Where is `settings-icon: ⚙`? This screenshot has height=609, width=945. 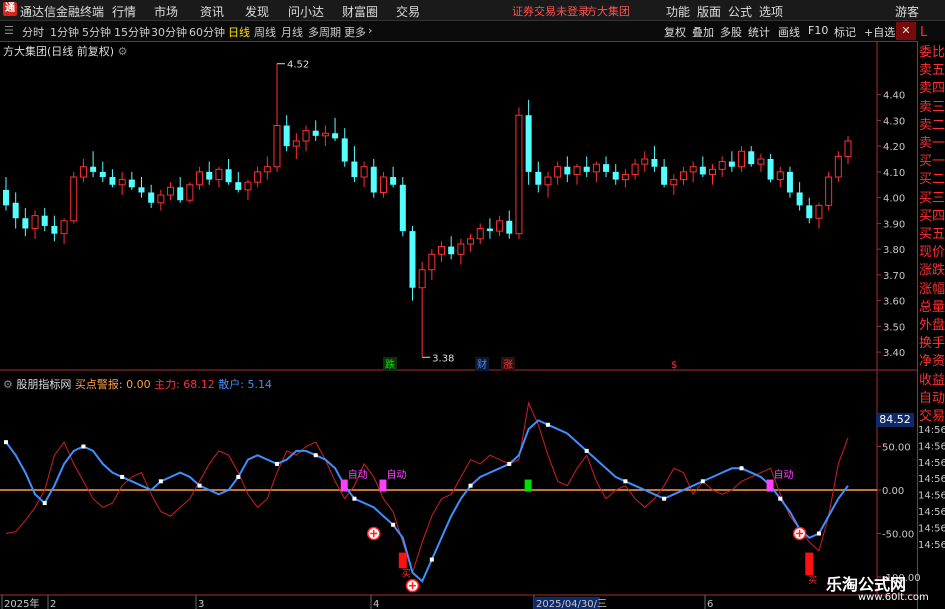 settings-icon: ⚙ is located at coordinates (8, 384).